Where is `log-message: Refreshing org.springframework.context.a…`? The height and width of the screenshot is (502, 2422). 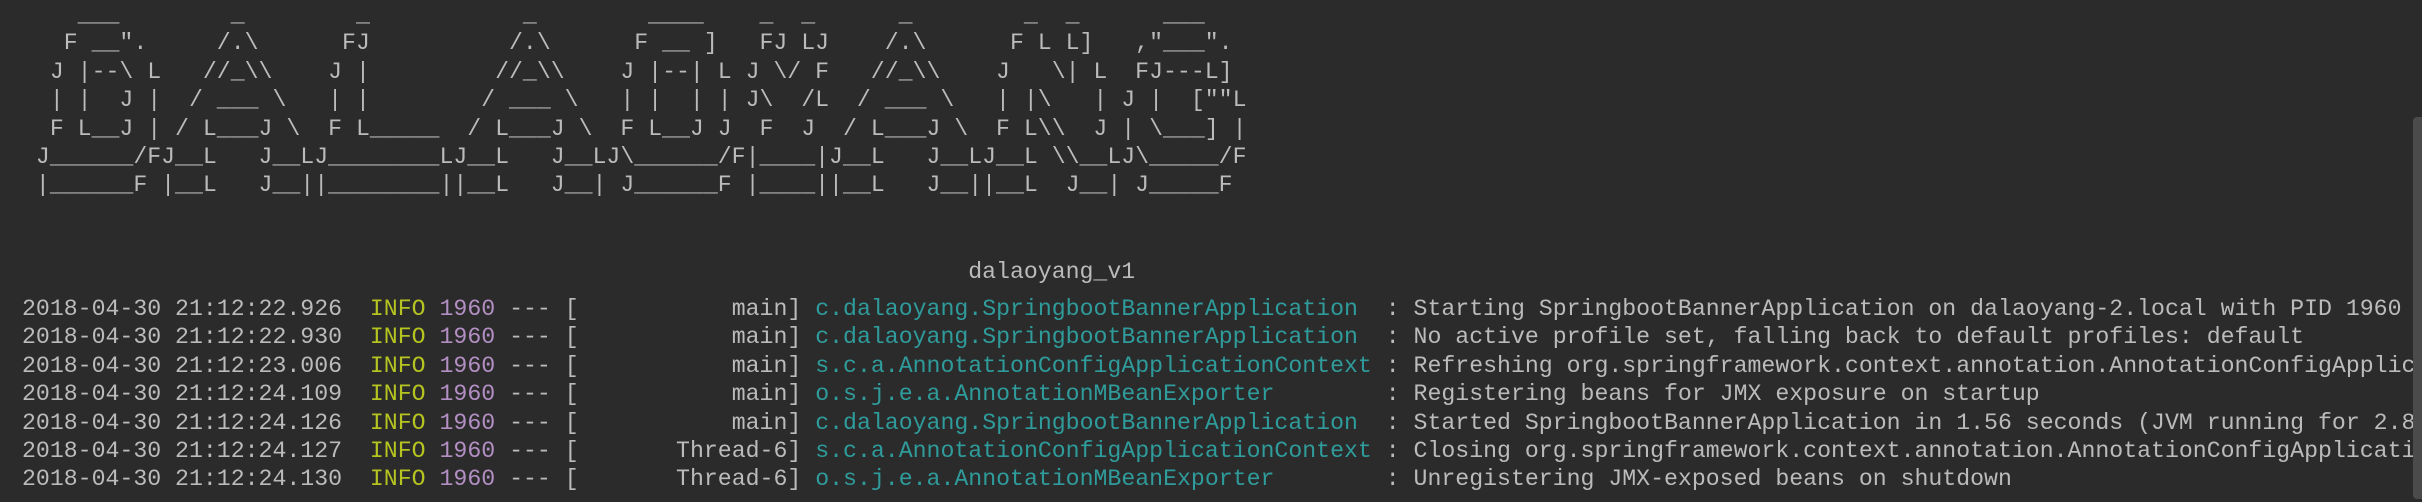
log-message: Refreshing org.springframework.context.a… is located at coordinates (1913, 365).